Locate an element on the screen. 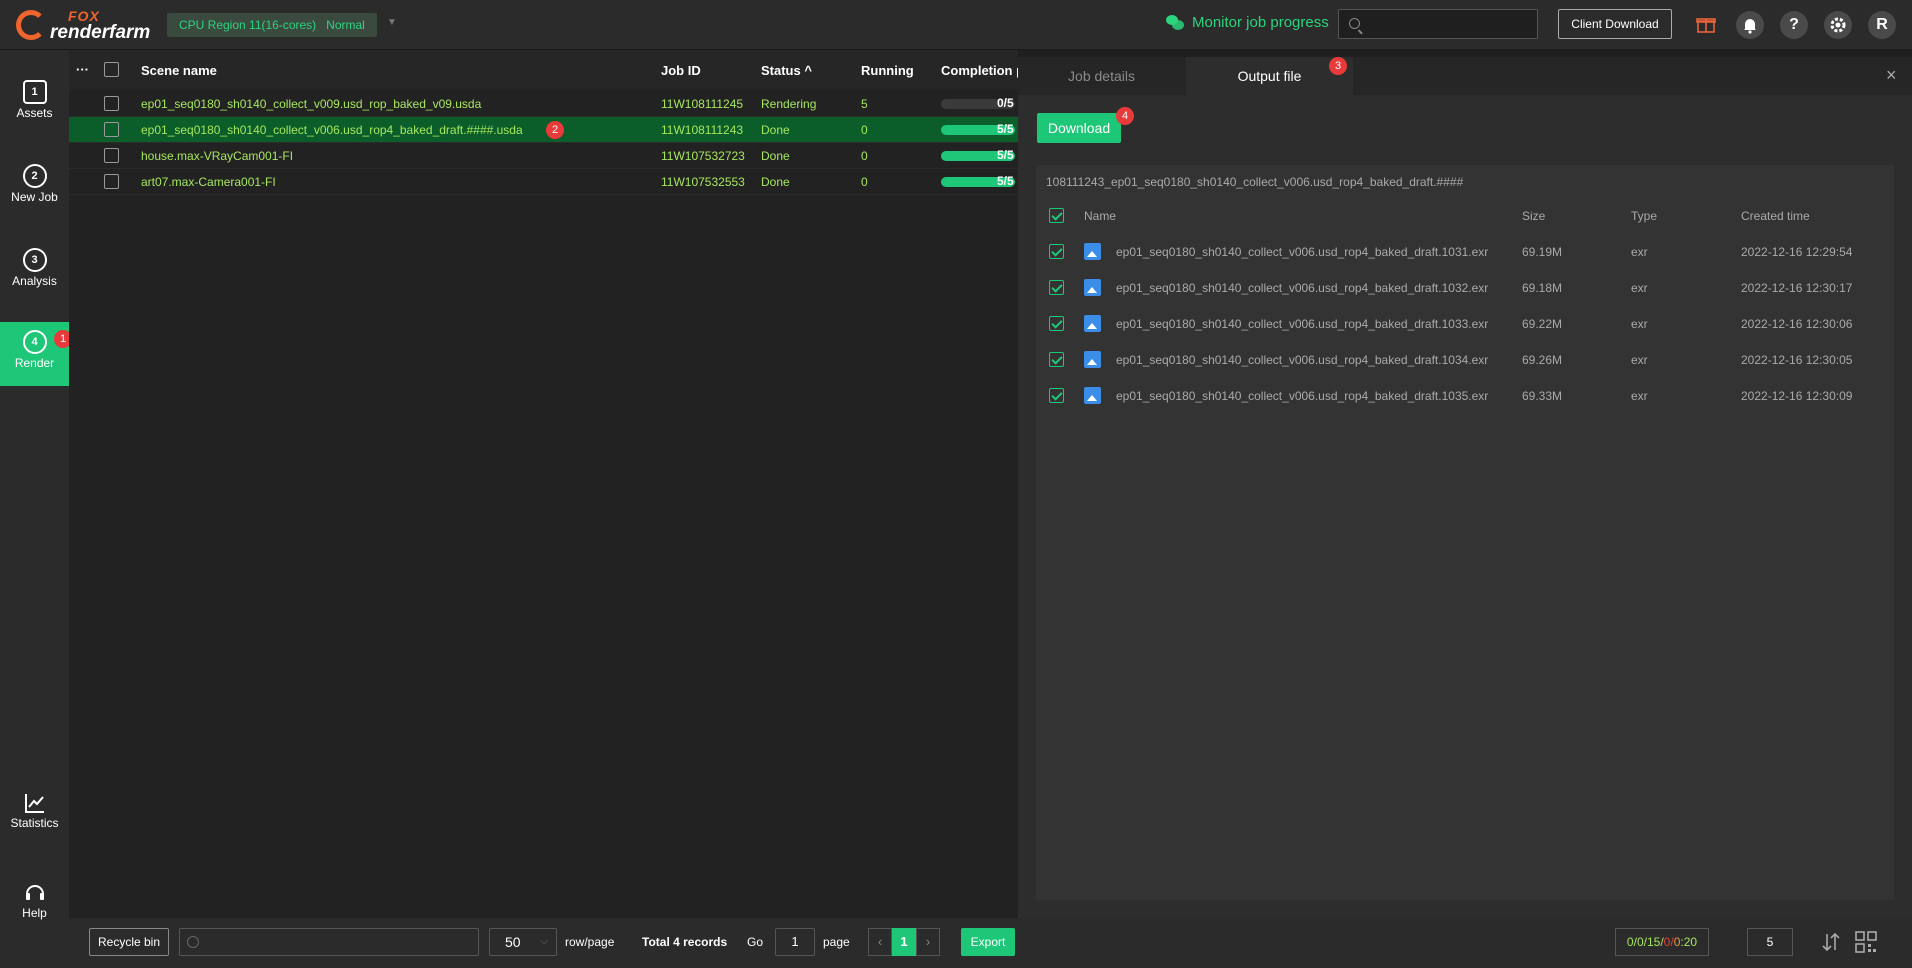 This screenshot has height=968, width=1912. search-input is located at coordinates (1438, 24).